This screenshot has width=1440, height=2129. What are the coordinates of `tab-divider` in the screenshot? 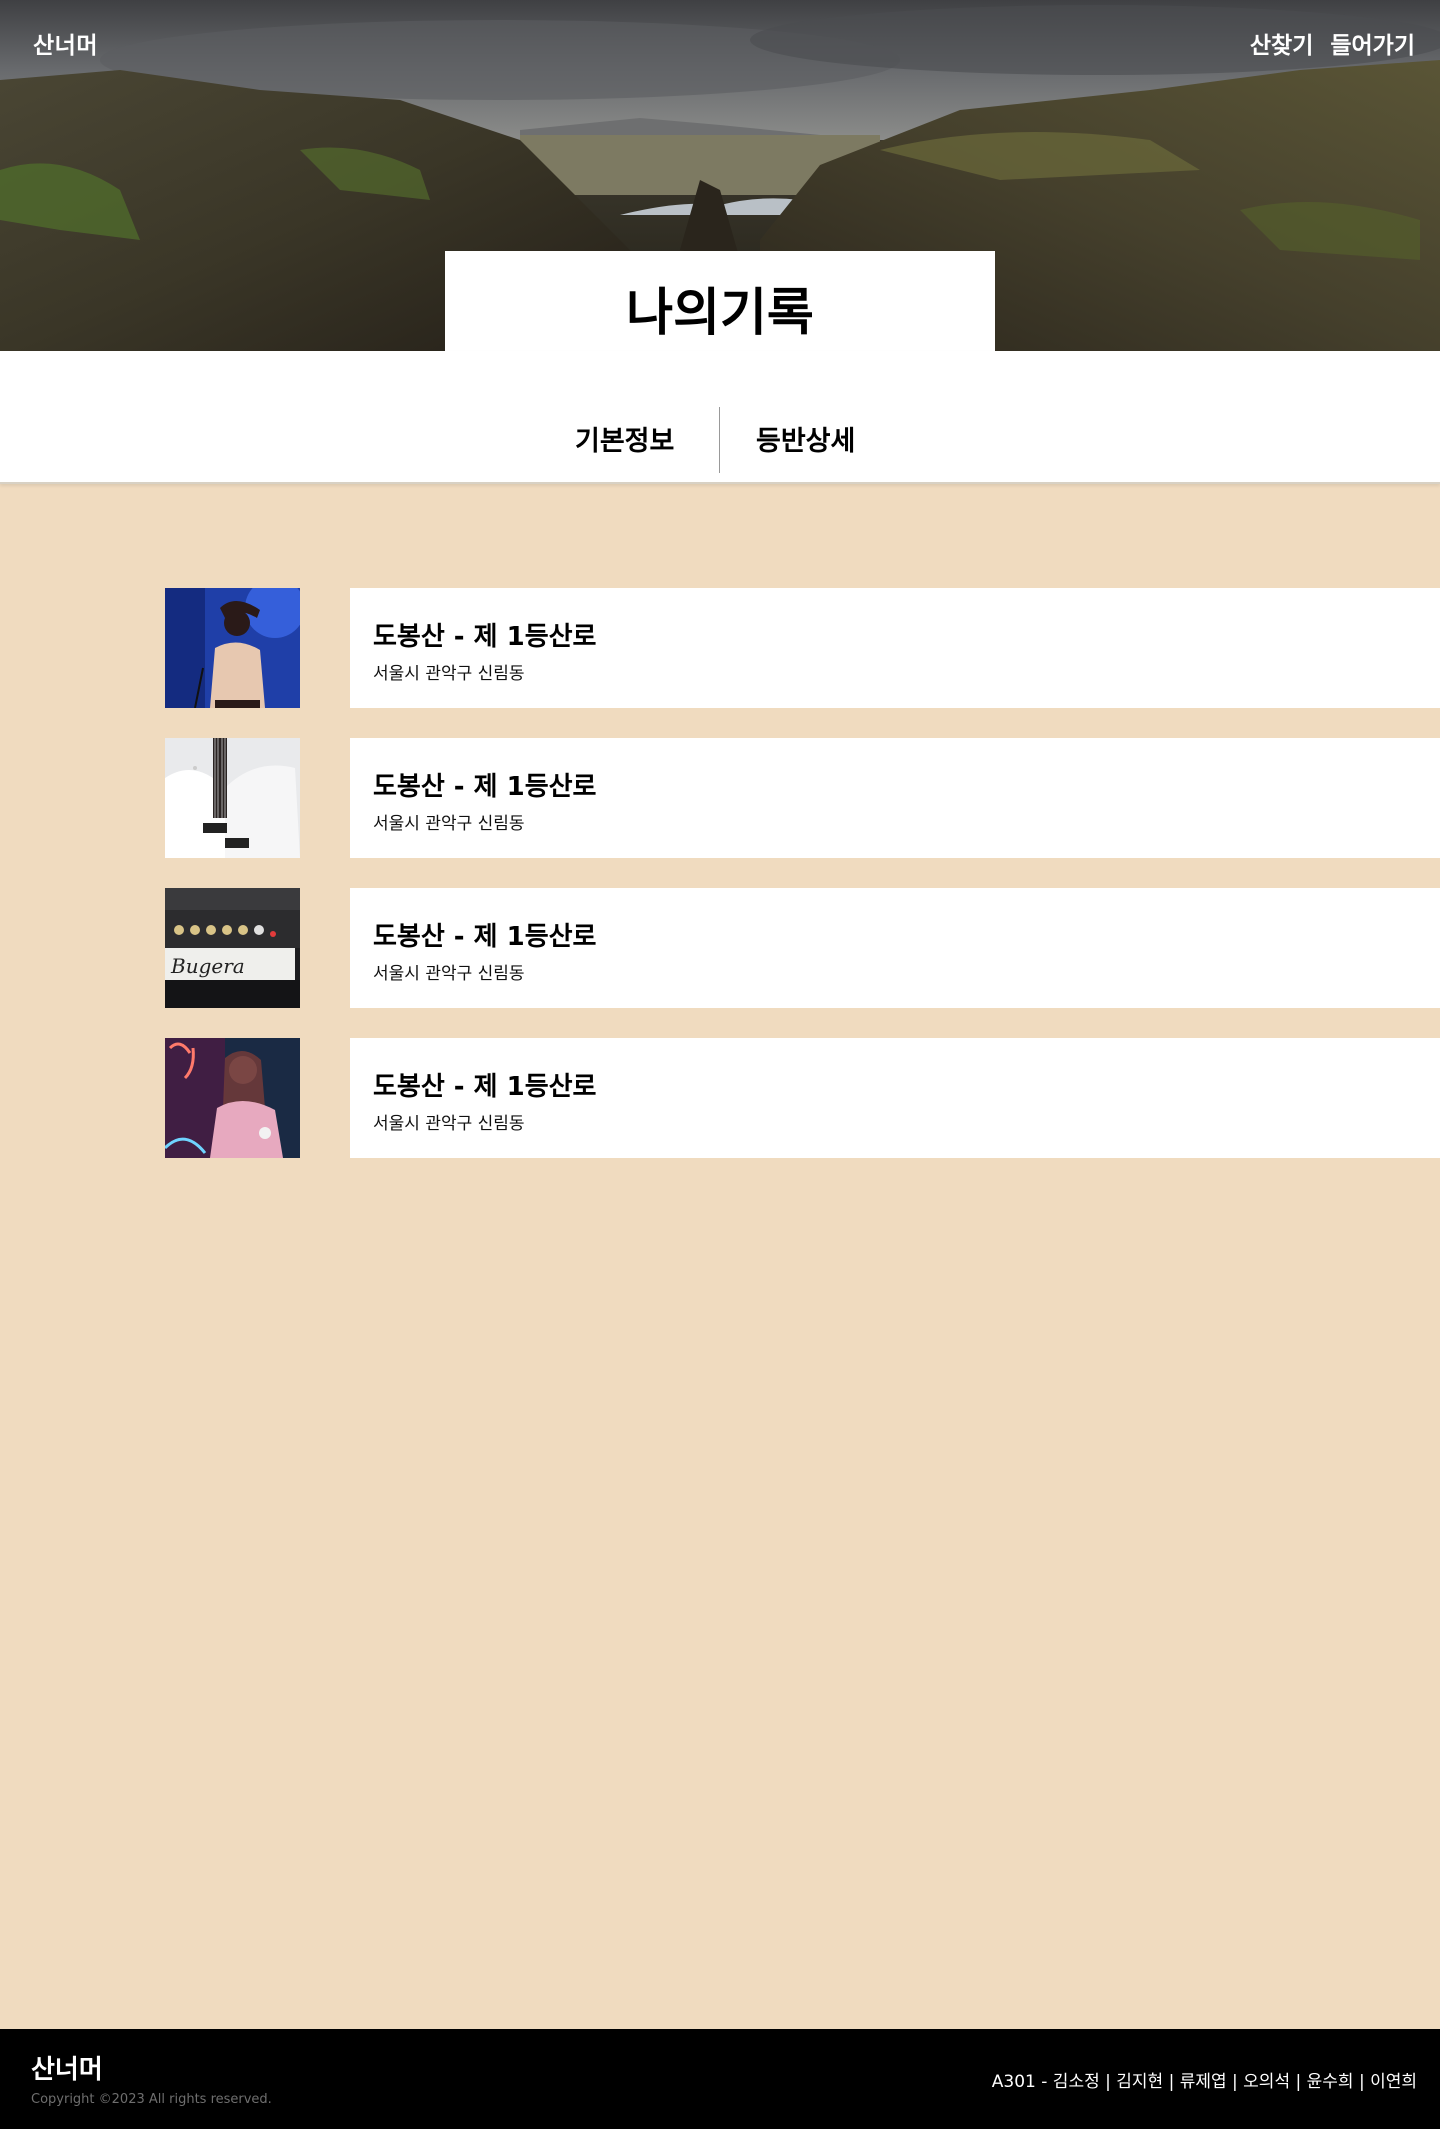 It's located at (719, 440).